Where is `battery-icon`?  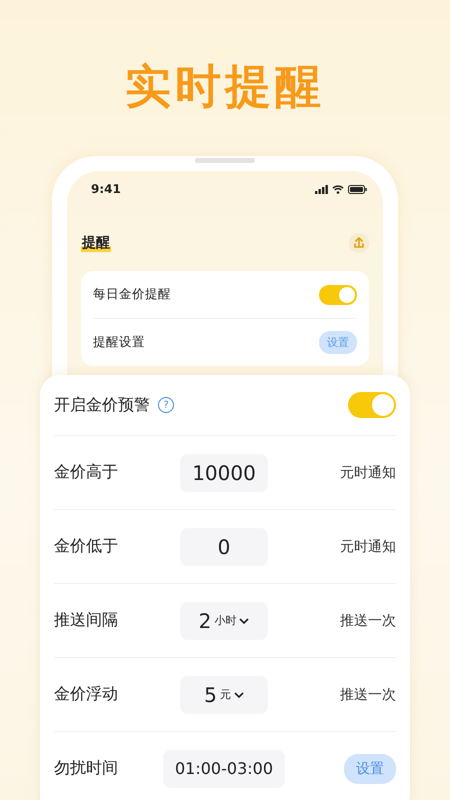 battery-icon is located at coordinates (357, 189).